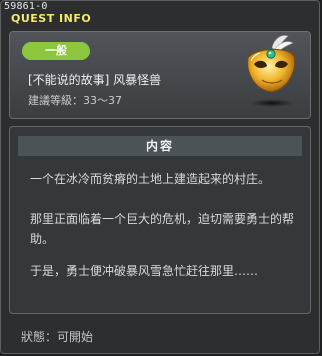  What do you see at coordinates (271, 71) in the screenshot?
I see `golden-mask-icon` at bounding box center [271, 71].